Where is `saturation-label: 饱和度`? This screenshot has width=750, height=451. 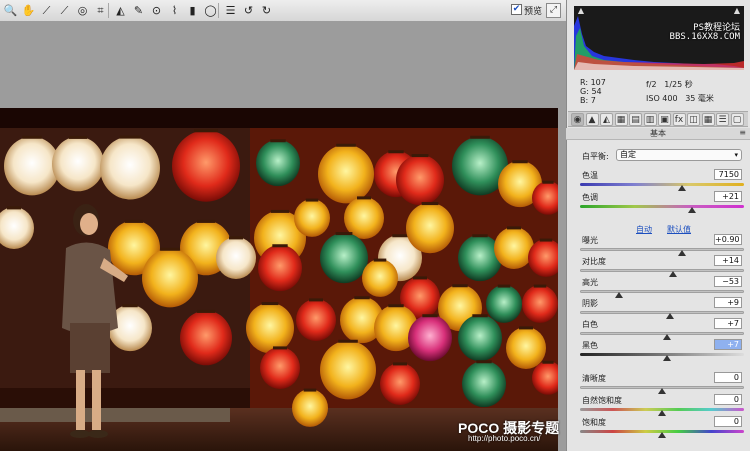
saturation-label: 饱和度 is located at coordinates (594, 422).